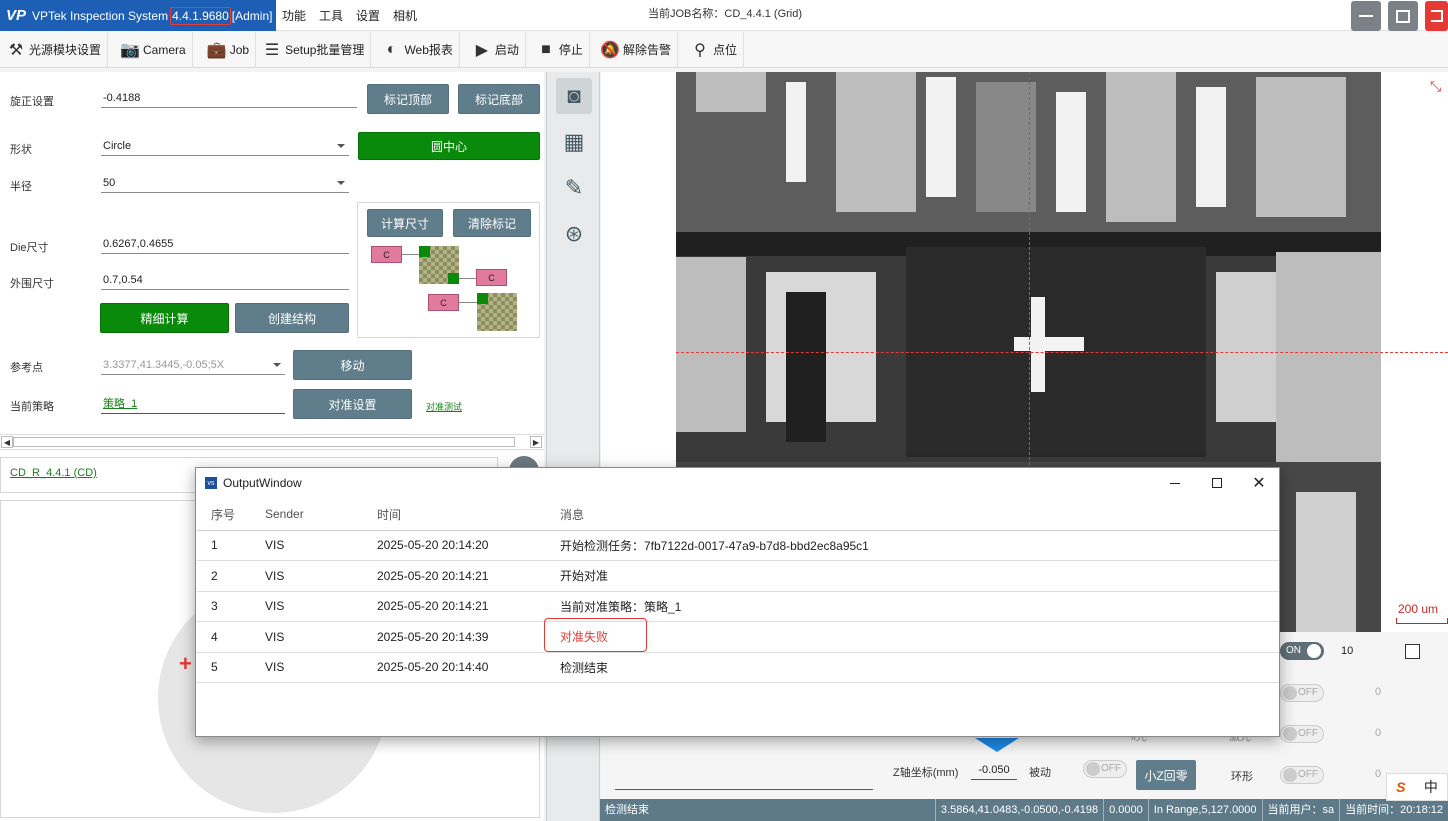 This screenshot has height=821, width=1448. What do you see at coordinates (408, 99) in the screenshot?
I see `mark-top-button: 标记顶部` at bounding box center [408, 99].